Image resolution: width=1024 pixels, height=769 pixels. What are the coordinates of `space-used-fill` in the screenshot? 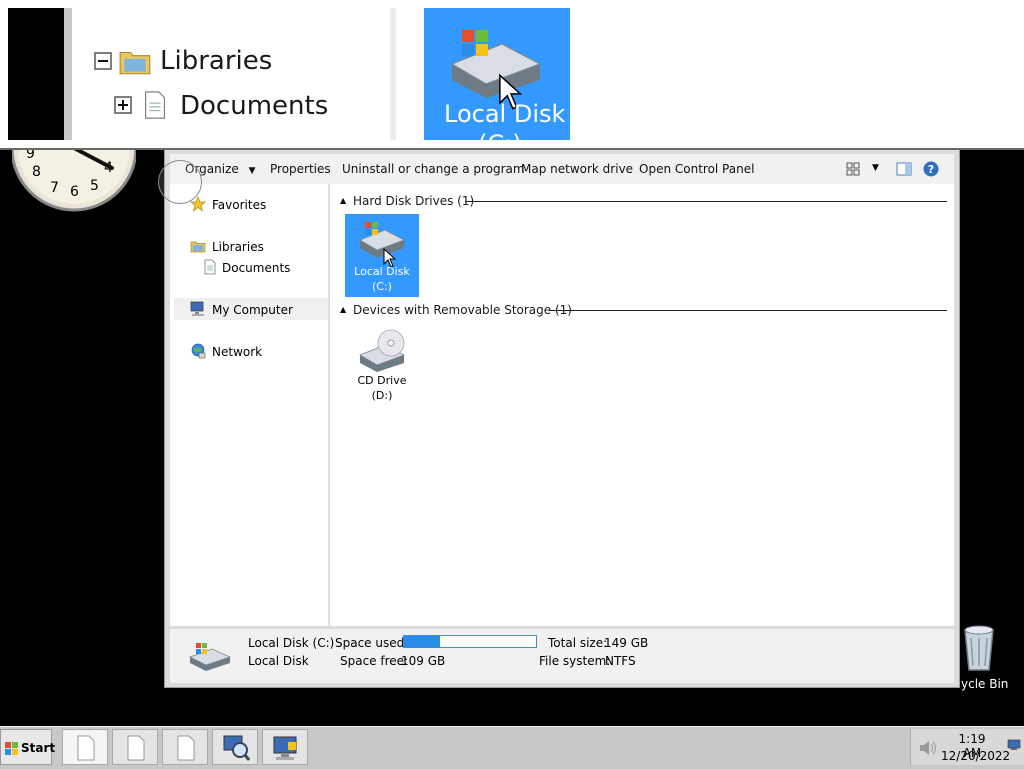 It's located at (422, 641).